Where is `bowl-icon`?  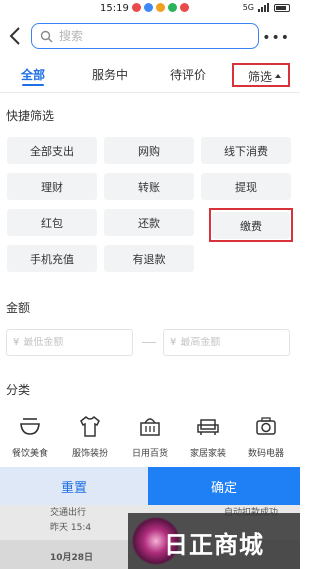
bowl-icon is located at coordinates (30, 426).